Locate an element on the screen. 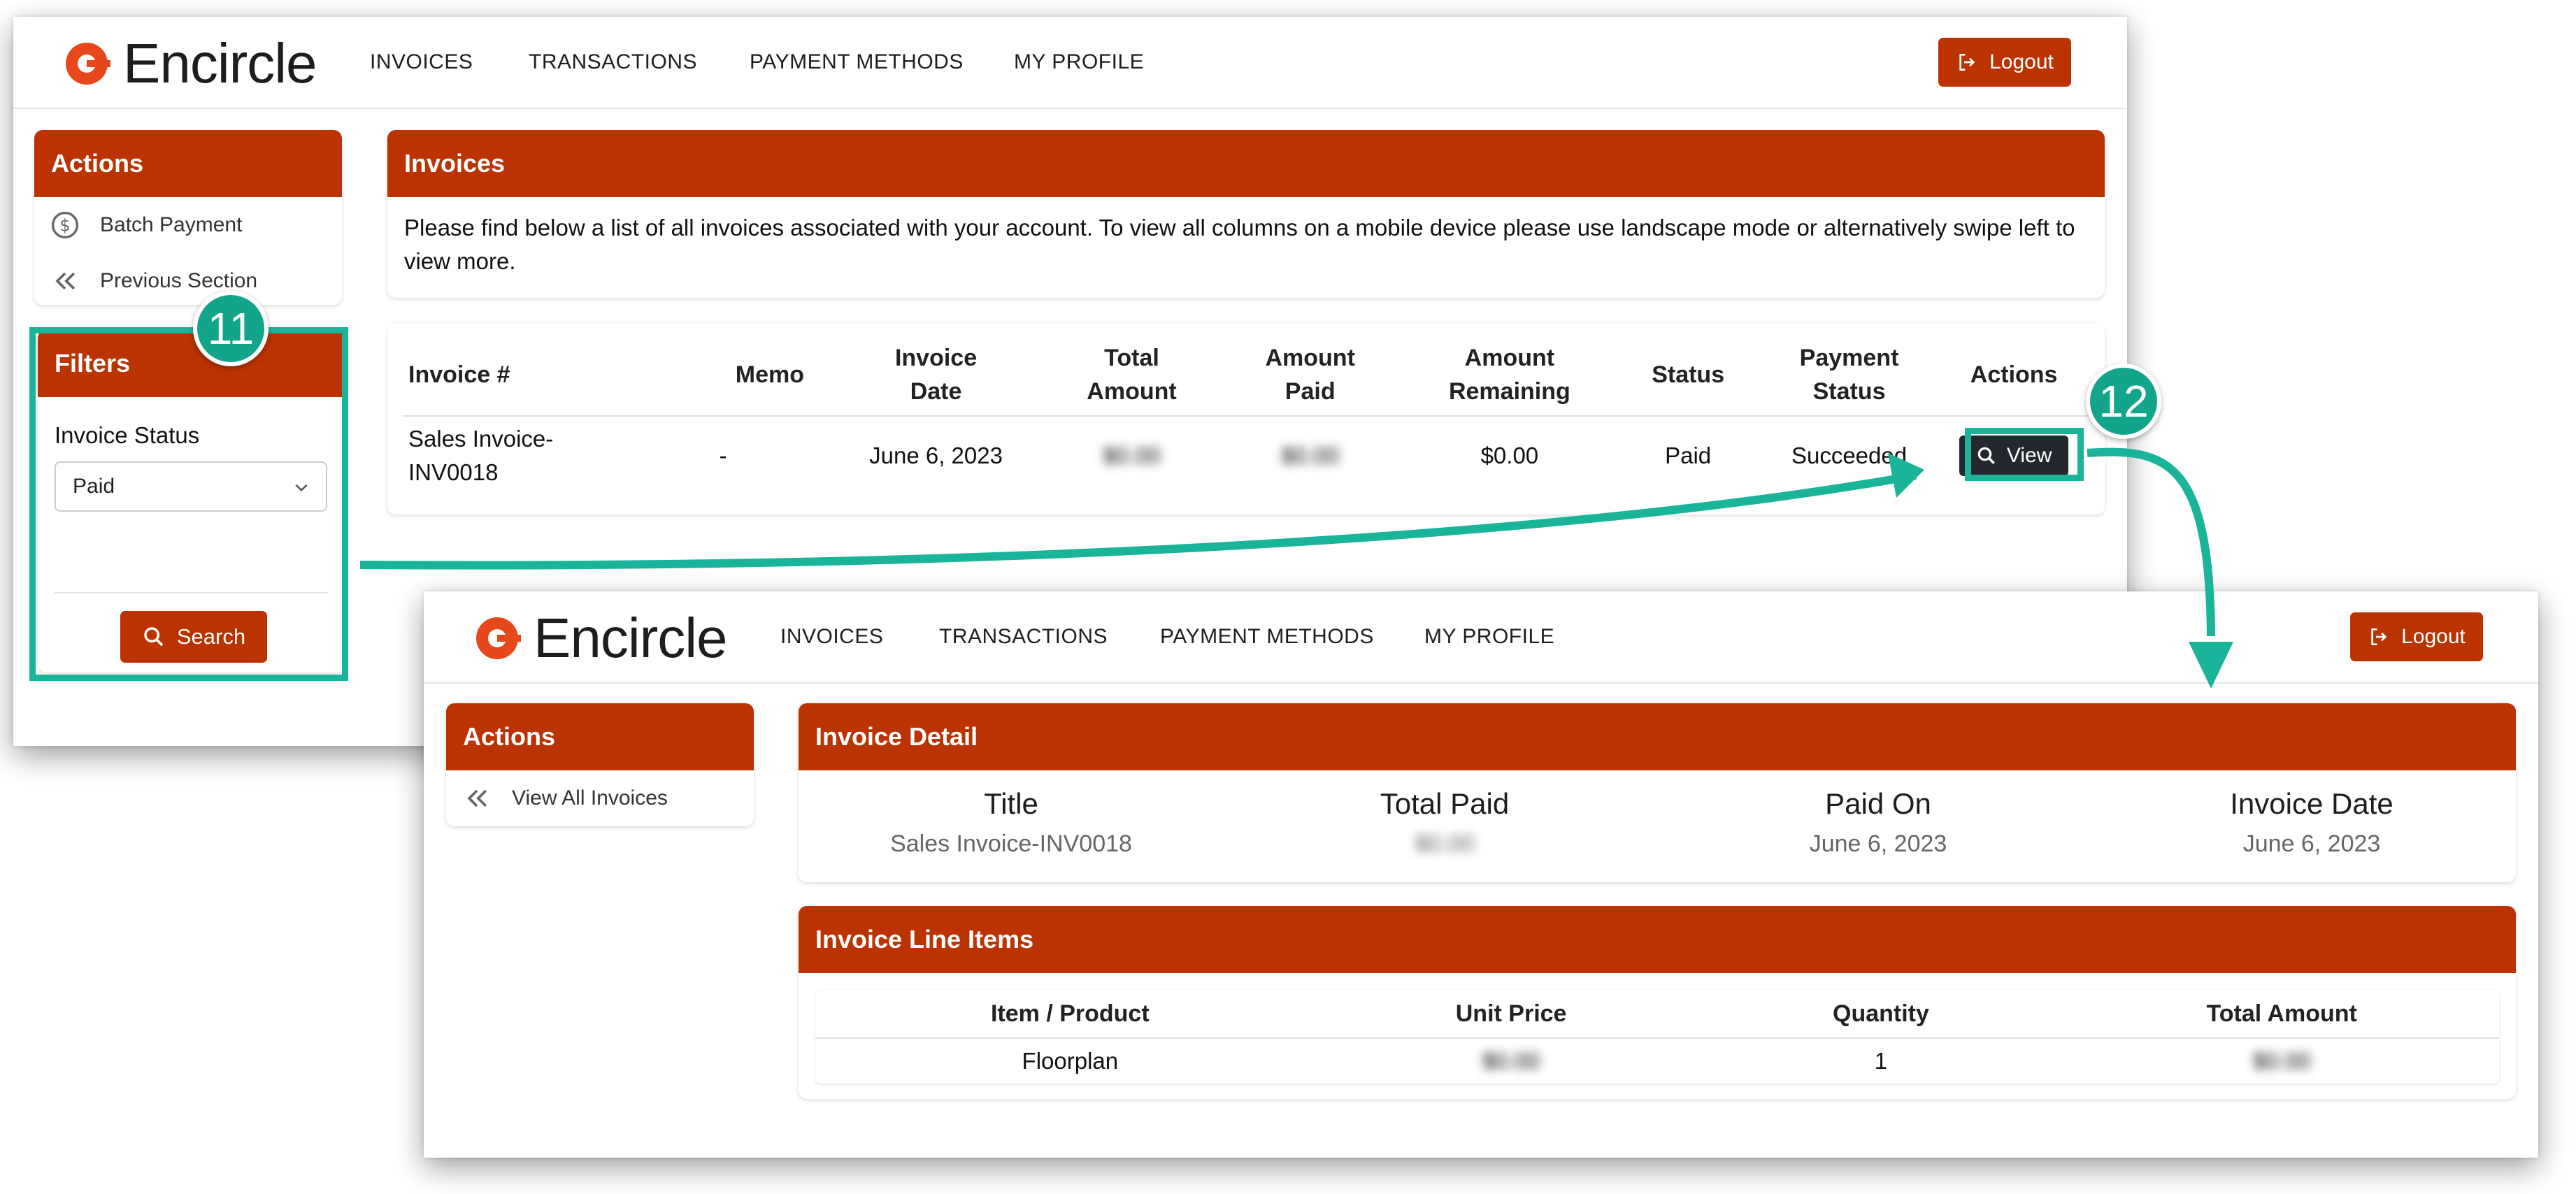  col-memo: Memo is located at coordinates (770, 376).